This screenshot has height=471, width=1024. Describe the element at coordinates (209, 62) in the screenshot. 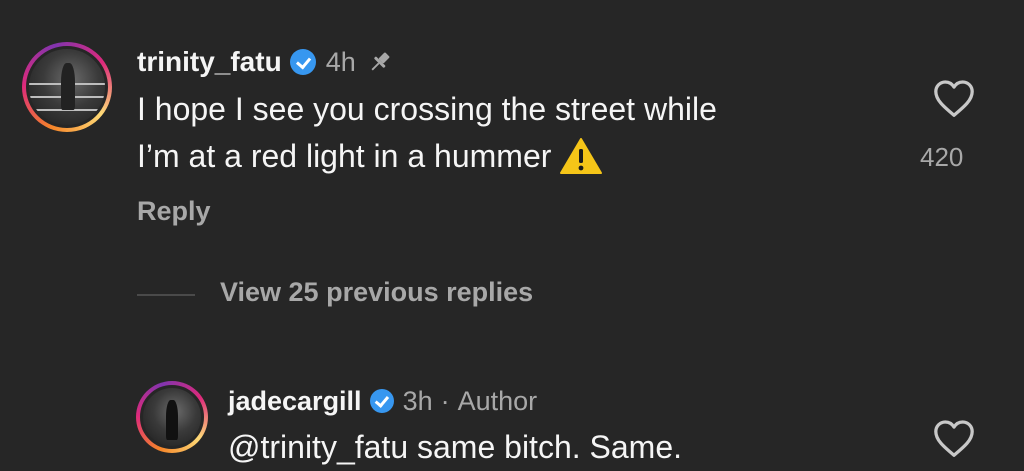

I see `commenter-username: trinity_fatu` at that location.